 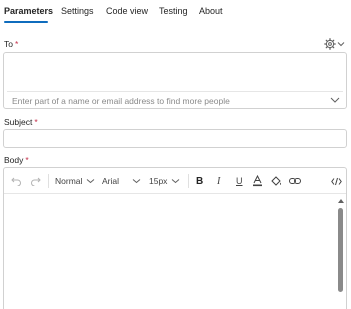 I want to click on tab-about: About, so click(x=211, y=11).